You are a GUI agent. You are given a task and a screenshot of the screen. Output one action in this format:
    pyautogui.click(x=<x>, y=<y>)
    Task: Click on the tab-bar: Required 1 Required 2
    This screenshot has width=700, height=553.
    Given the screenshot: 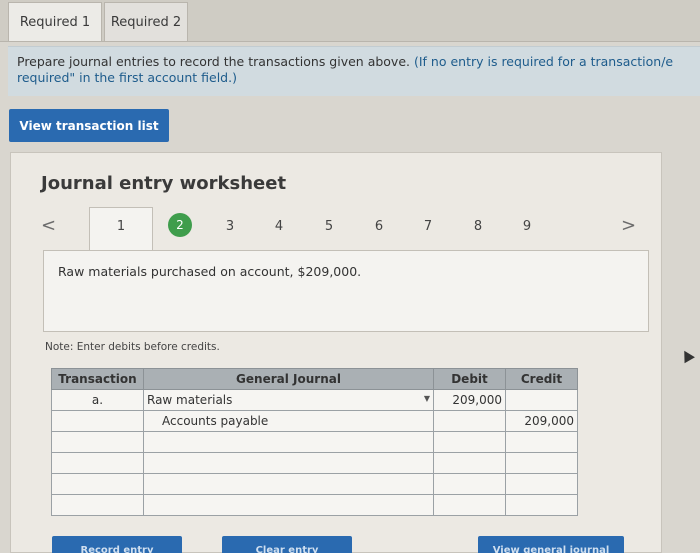 What is the action you would take?
    pyautogui.click(x=350, y=21)
    